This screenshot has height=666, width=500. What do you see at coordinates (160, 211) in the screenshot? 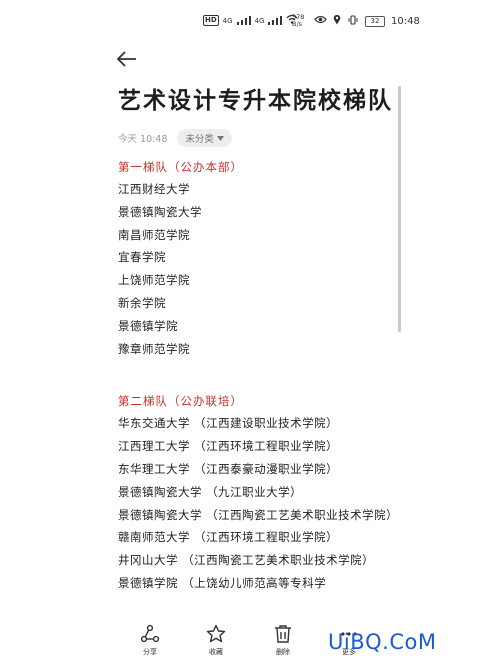
I see `list-item: 景德镇陶瓷大学` at bounding box center [160, 211].